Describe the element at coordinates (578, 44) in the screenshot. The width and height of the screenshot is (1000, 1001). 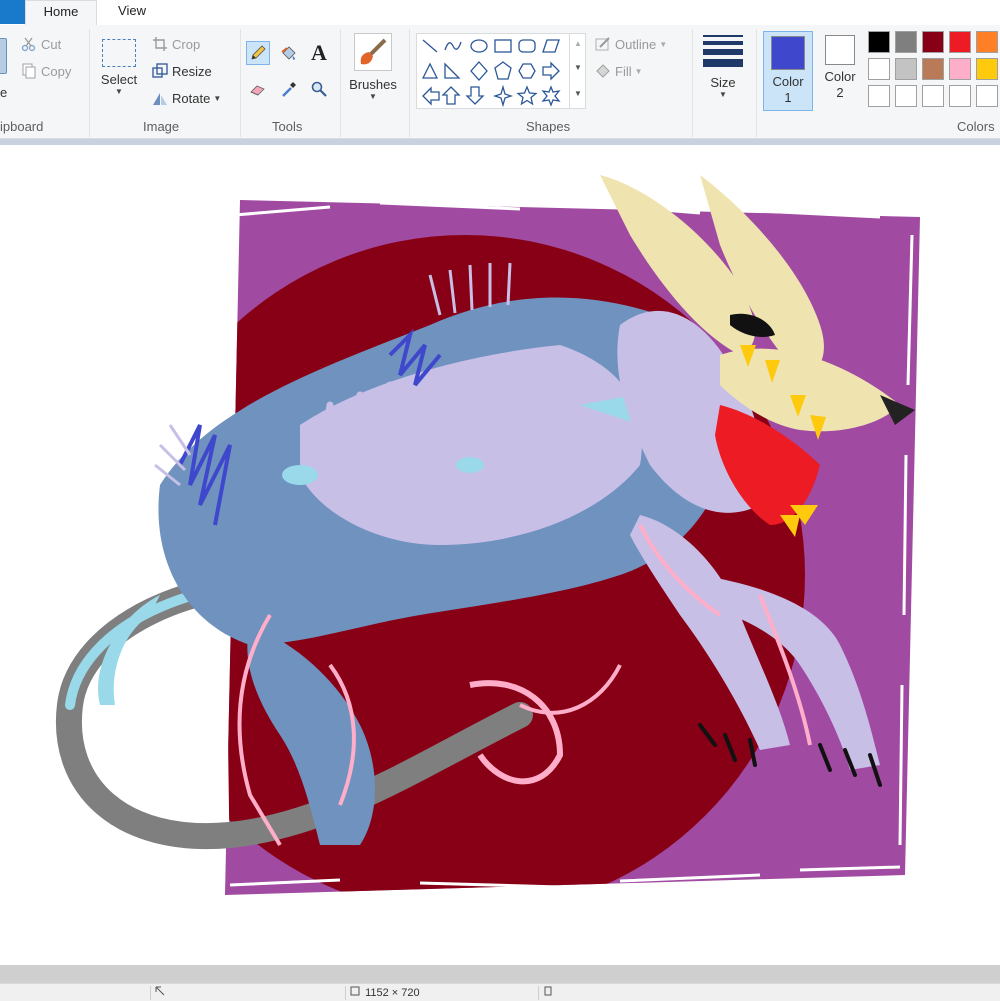
I see `chevron-up-icon: ▲` at that location.